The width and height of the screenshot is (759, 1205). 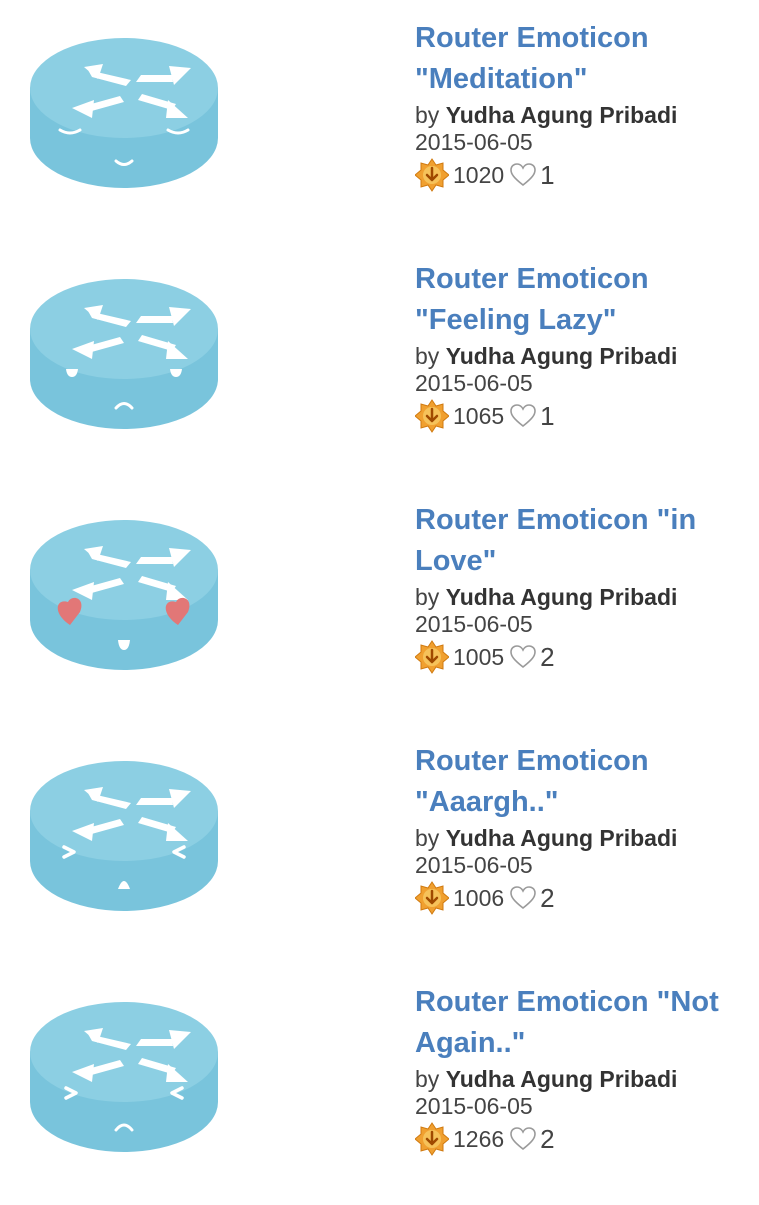 What do you see at coordinates (567, 1002) in the screenshot?
I see `title-line-1: Router Emoticon "Not` at bounding box center [567, 1002].